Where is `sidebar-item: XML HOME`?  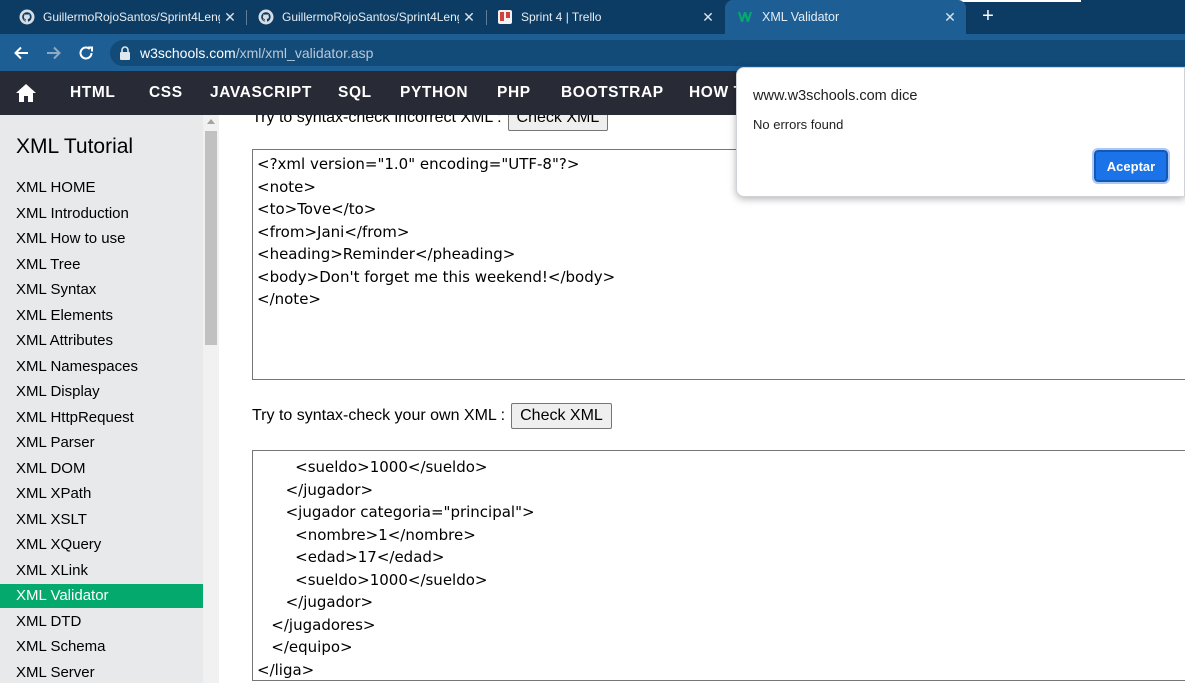 sidebar-item: XML HOME is located at coordinates (101, 188).